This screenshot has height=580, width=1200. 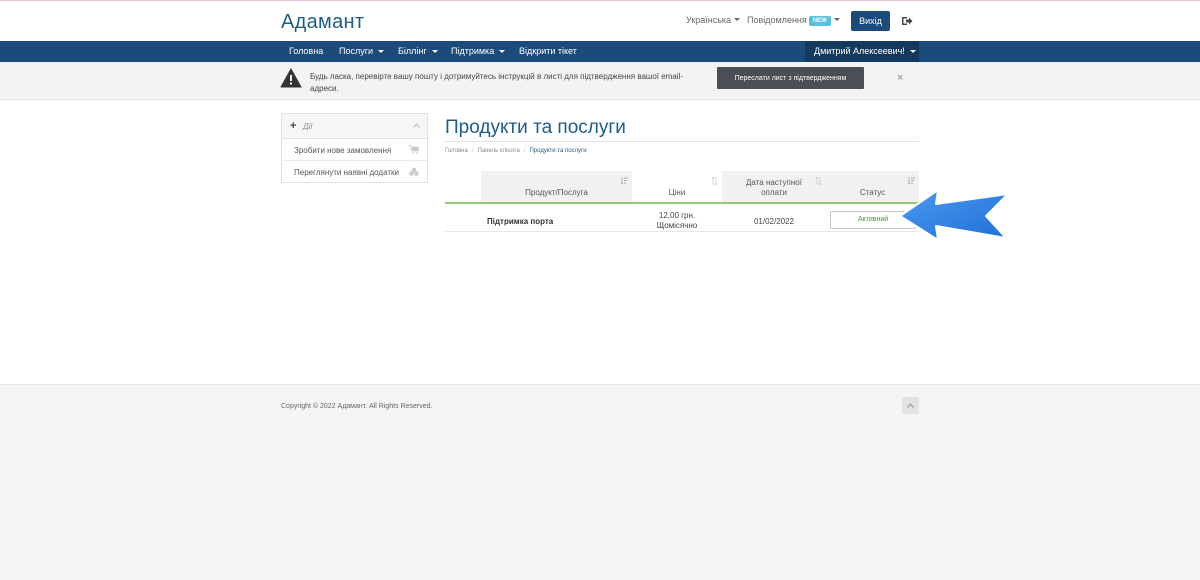 What do you see at coordinates (677, 186) in the screenshot?
I see `column-header-price: Ціни` at bounding box center [677, 186].